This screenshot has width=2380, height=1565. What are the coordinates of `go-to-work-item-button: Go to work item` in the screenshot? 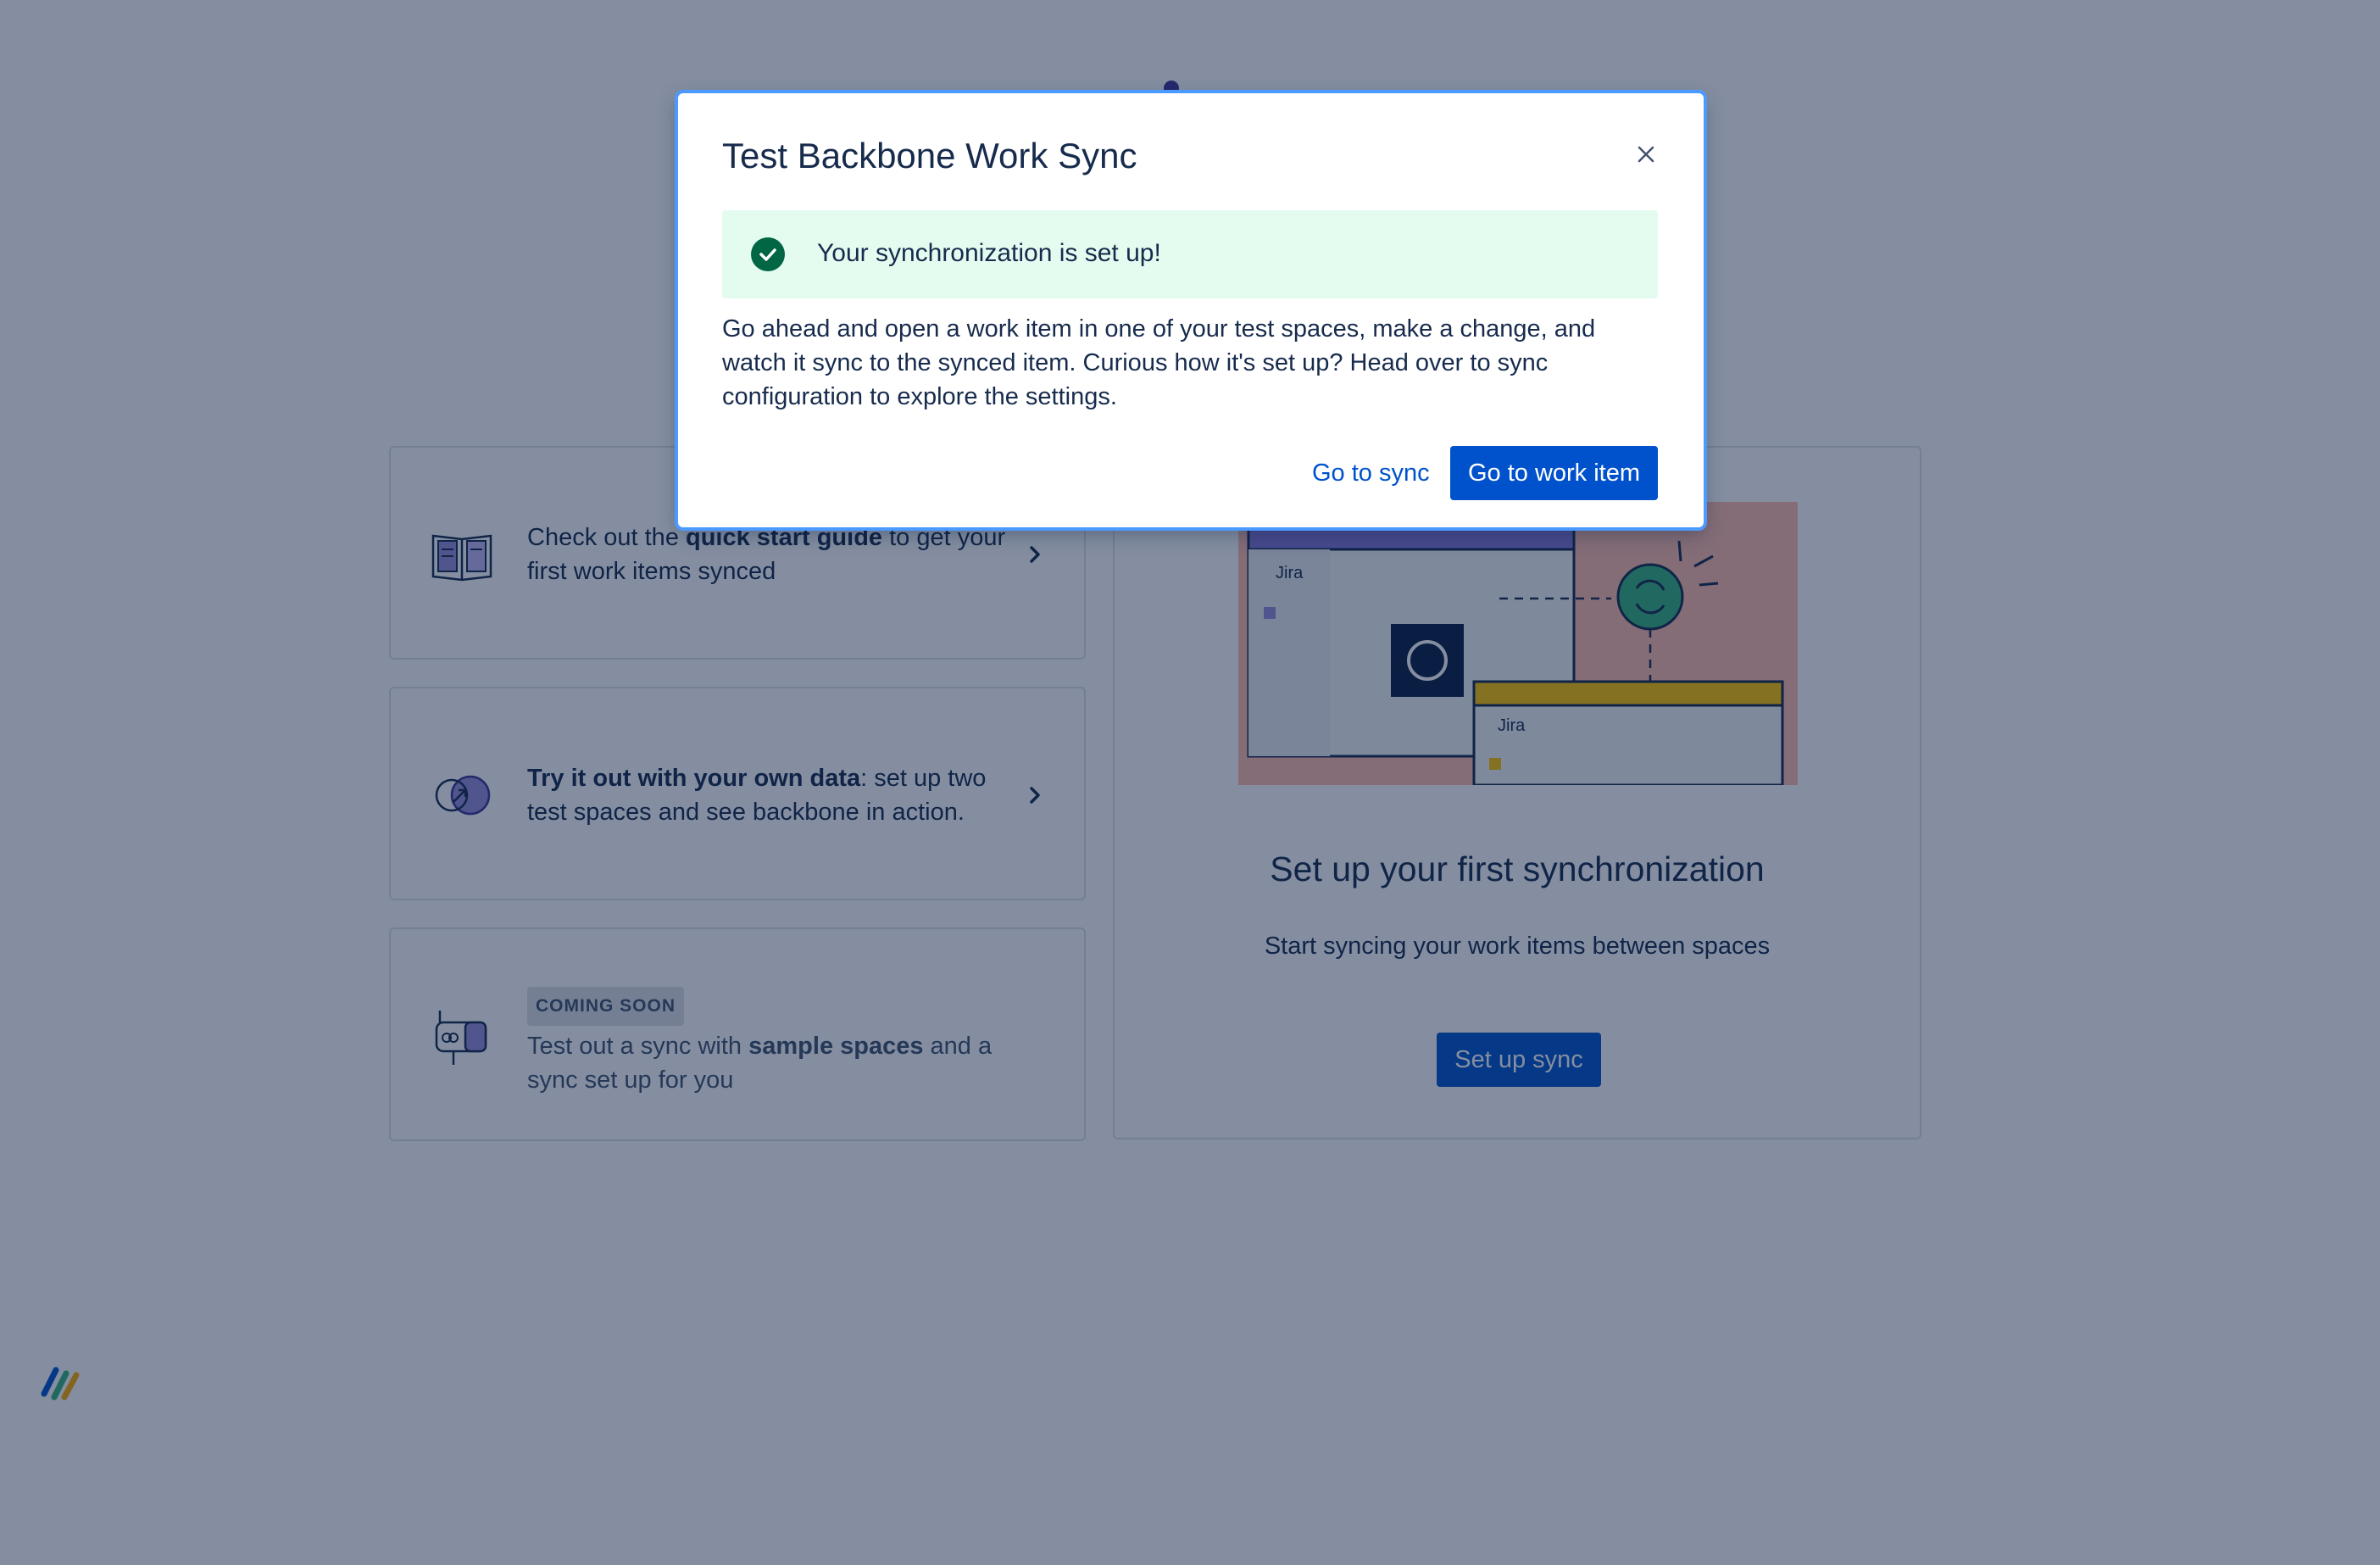 It's located at (1554, 473).